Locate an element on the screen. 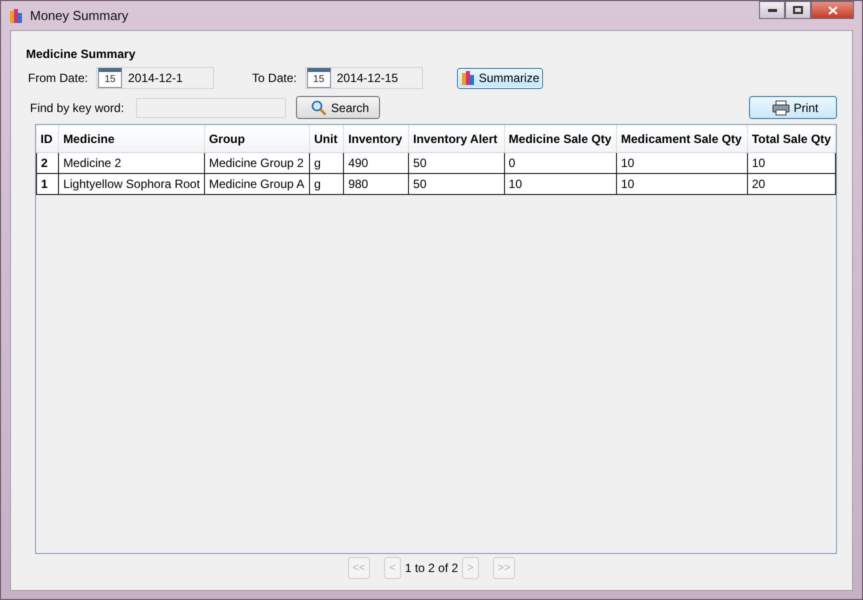  keyword-field is located at coordinates (211, 108).